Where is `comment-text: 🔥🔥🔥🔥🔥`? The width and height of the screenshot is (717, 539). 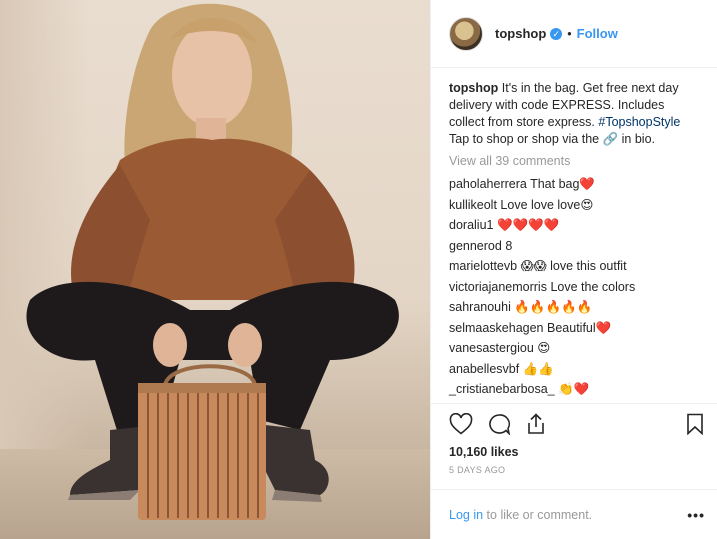 comment-text: 🔥🔥🔥🔥🔥 is located at coordinates (553, 307).